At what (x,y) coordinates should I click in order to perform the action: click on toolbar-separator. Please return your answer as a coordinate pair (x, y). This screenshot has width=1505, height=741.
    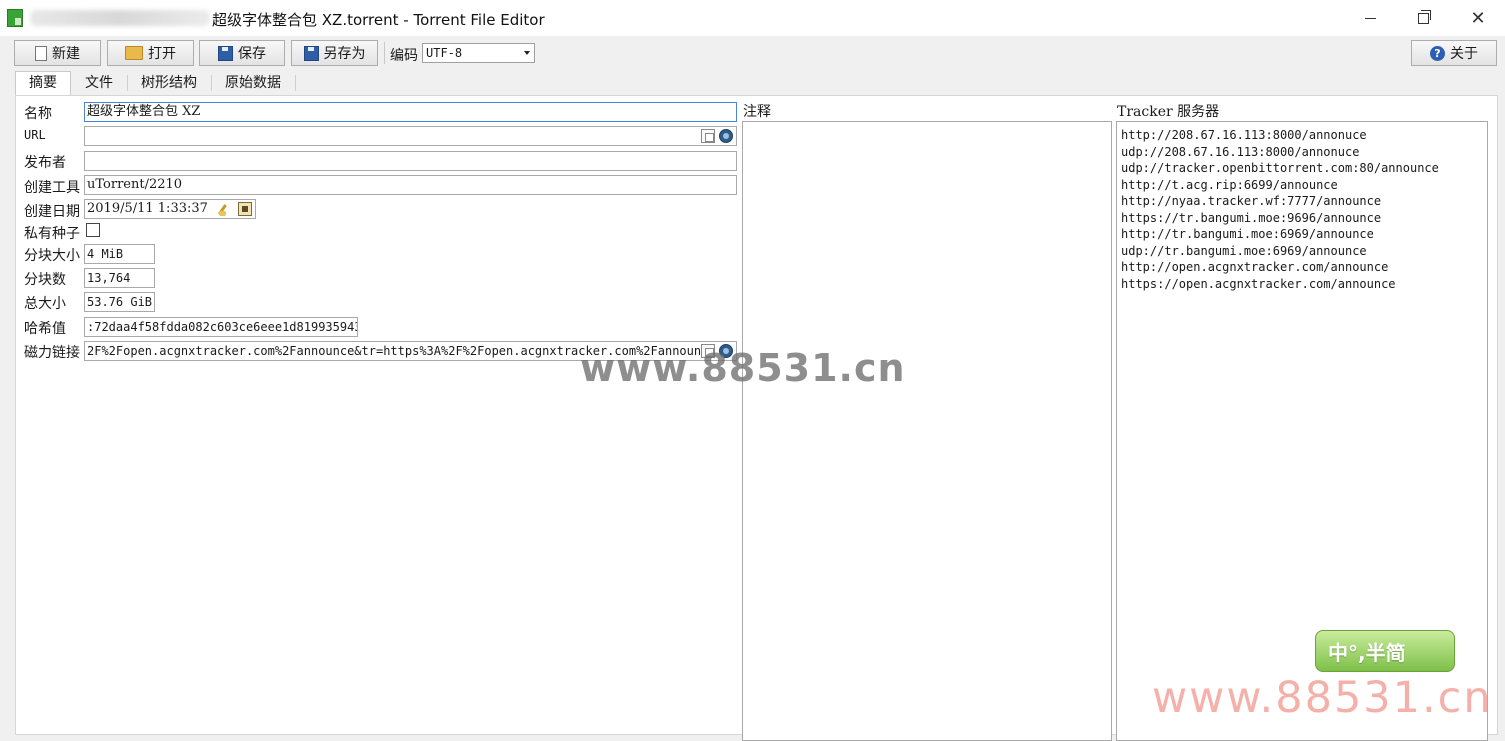
    Looking at the image, I should click on (384, 53).